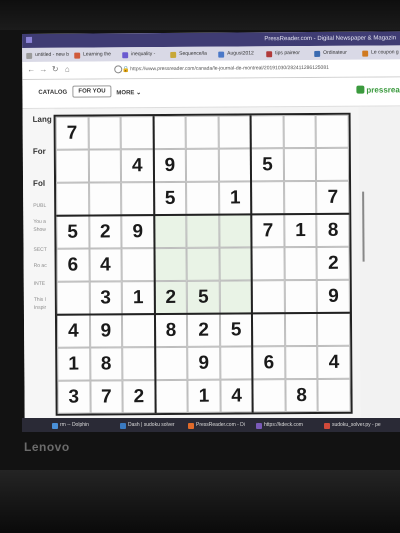  I want to click on nav-more: MORE ⌄, so click(128, 92).